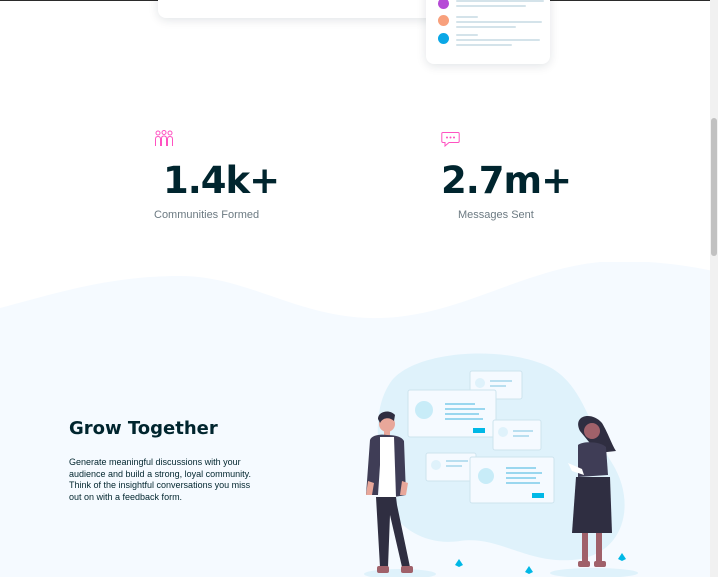 This screenshot has height=577, width=718. I want to click on messages-icon, so click(450, 139).